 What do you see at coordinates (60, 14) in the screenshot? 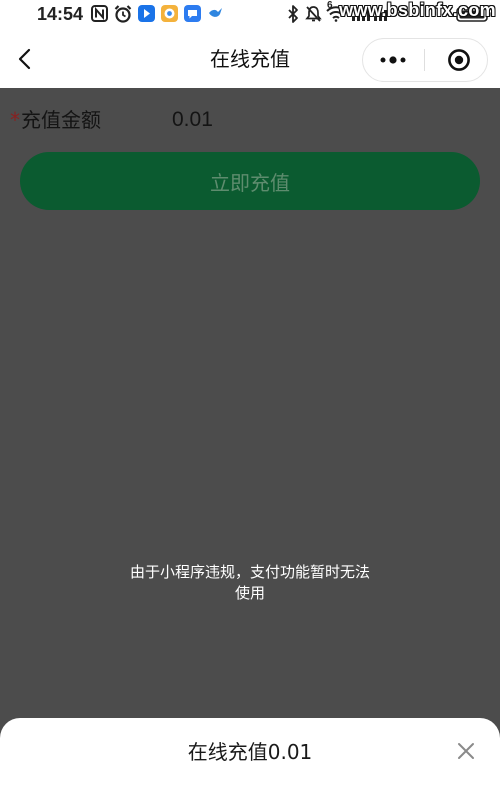
I see `status-time: 14:54` at bounding box center [60, 14].